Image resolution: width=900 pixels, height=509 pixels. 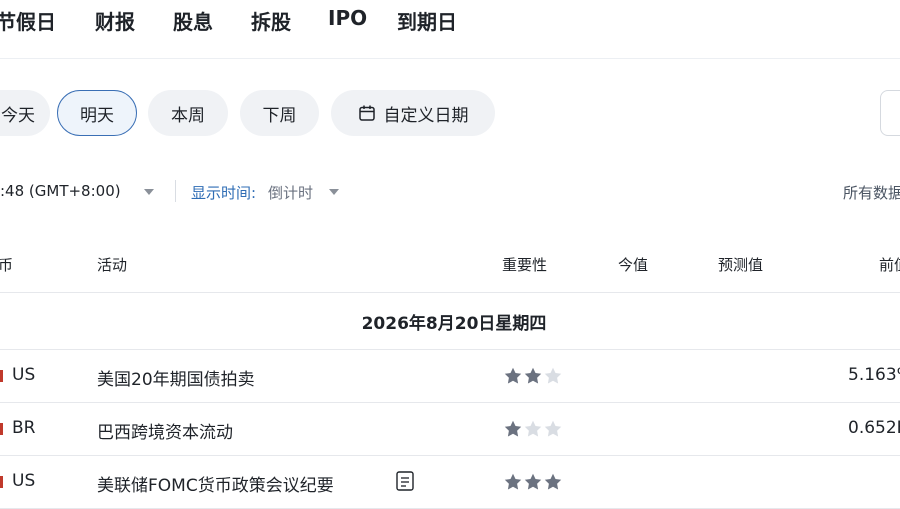 I want to click on all-data-link: 所有数据, so click(x=871, y=192).